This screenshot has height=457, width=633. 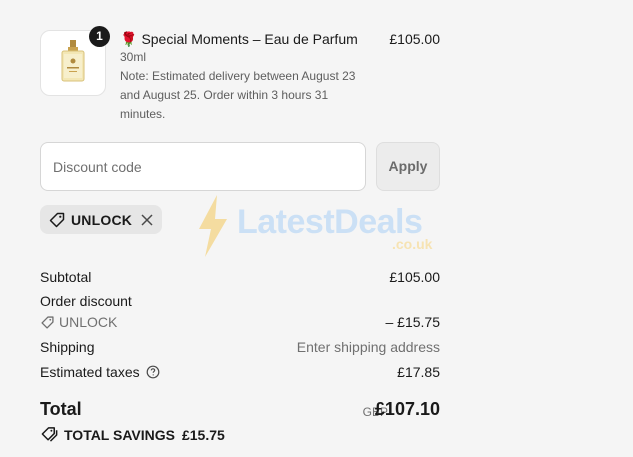 I want to click on total-savings: TOTAL SAVINGS £15.75, so click(x=132, y=434).